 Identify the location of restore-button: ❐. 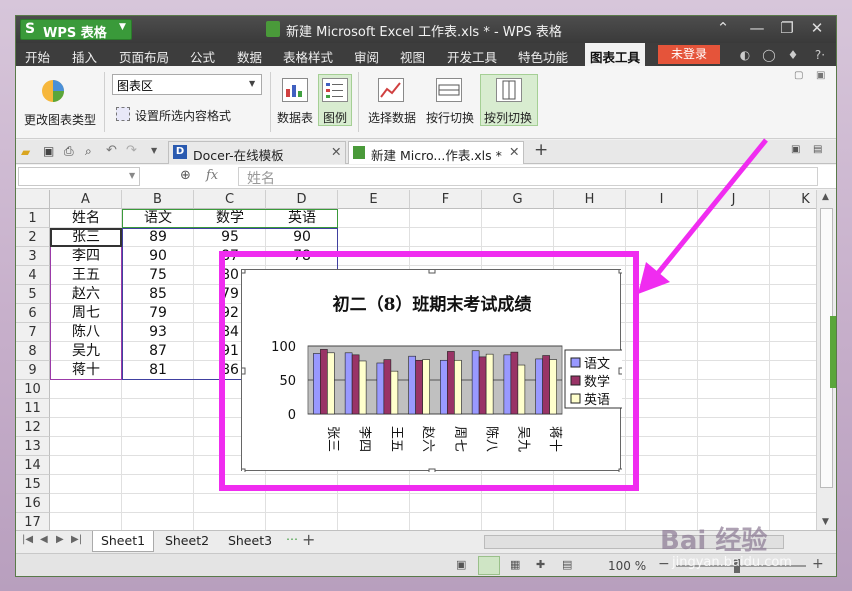
(787, 29).